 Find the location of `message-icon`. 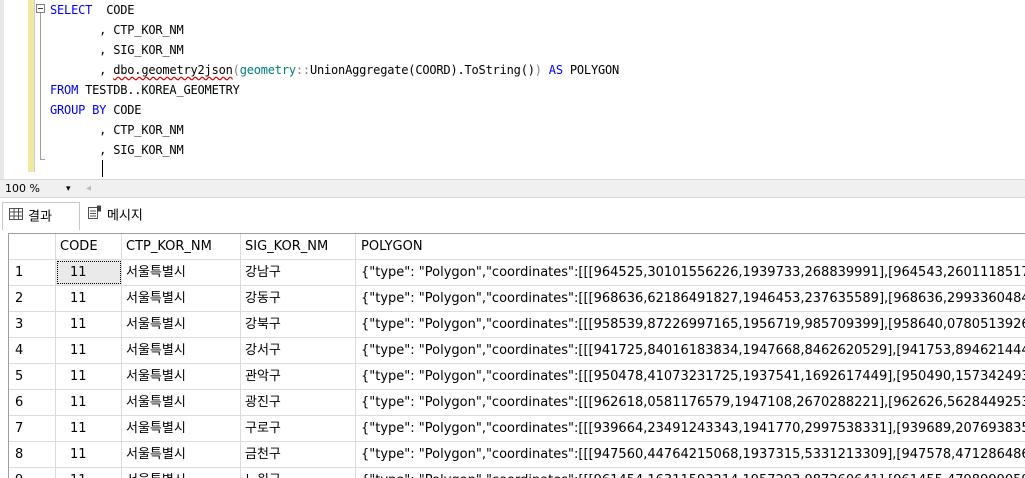

message-icon is located at coordinates (95, 216).